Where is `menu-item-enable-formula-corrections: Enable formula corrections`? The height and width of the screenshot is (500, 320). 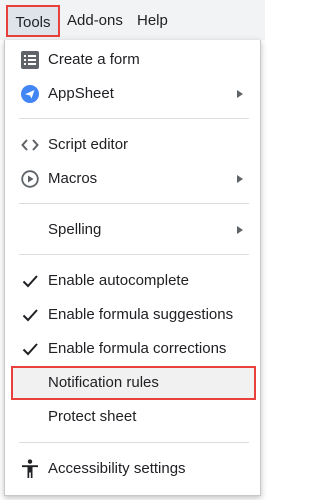
menu-item-enable-formula-corrections: Enable formula corrections is located at coordinates (132, 349).